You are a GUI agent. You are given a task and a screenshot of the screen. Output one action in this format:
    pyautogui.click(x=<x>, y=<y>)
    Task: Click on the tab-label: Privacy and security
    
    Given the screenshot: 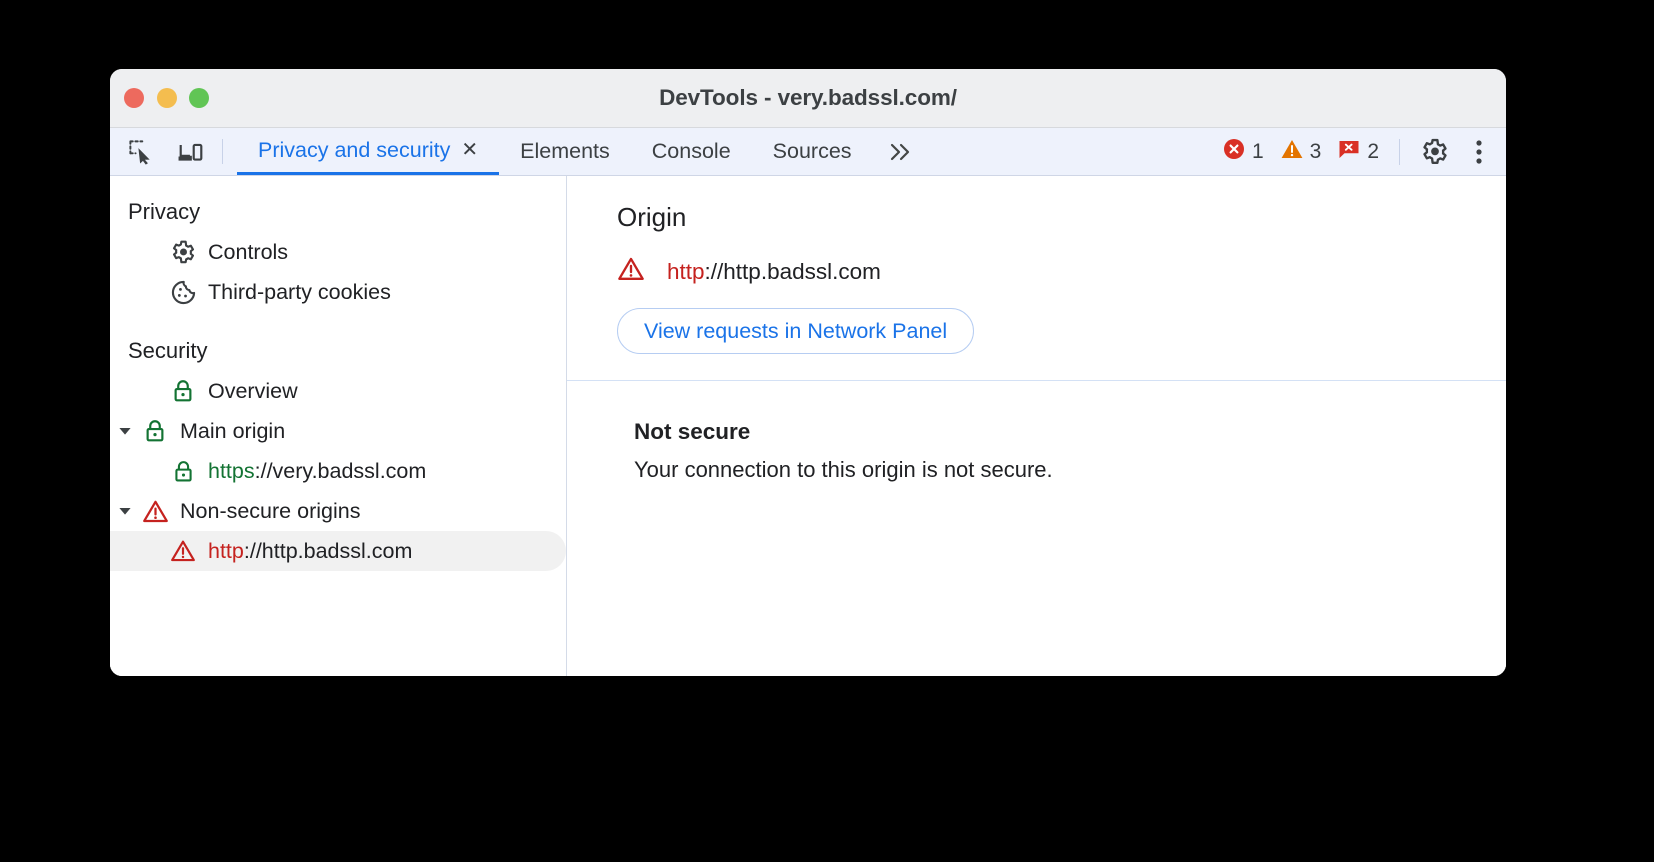 What is the action you would take?
    pyautogui.click(x=354, y=149)
    